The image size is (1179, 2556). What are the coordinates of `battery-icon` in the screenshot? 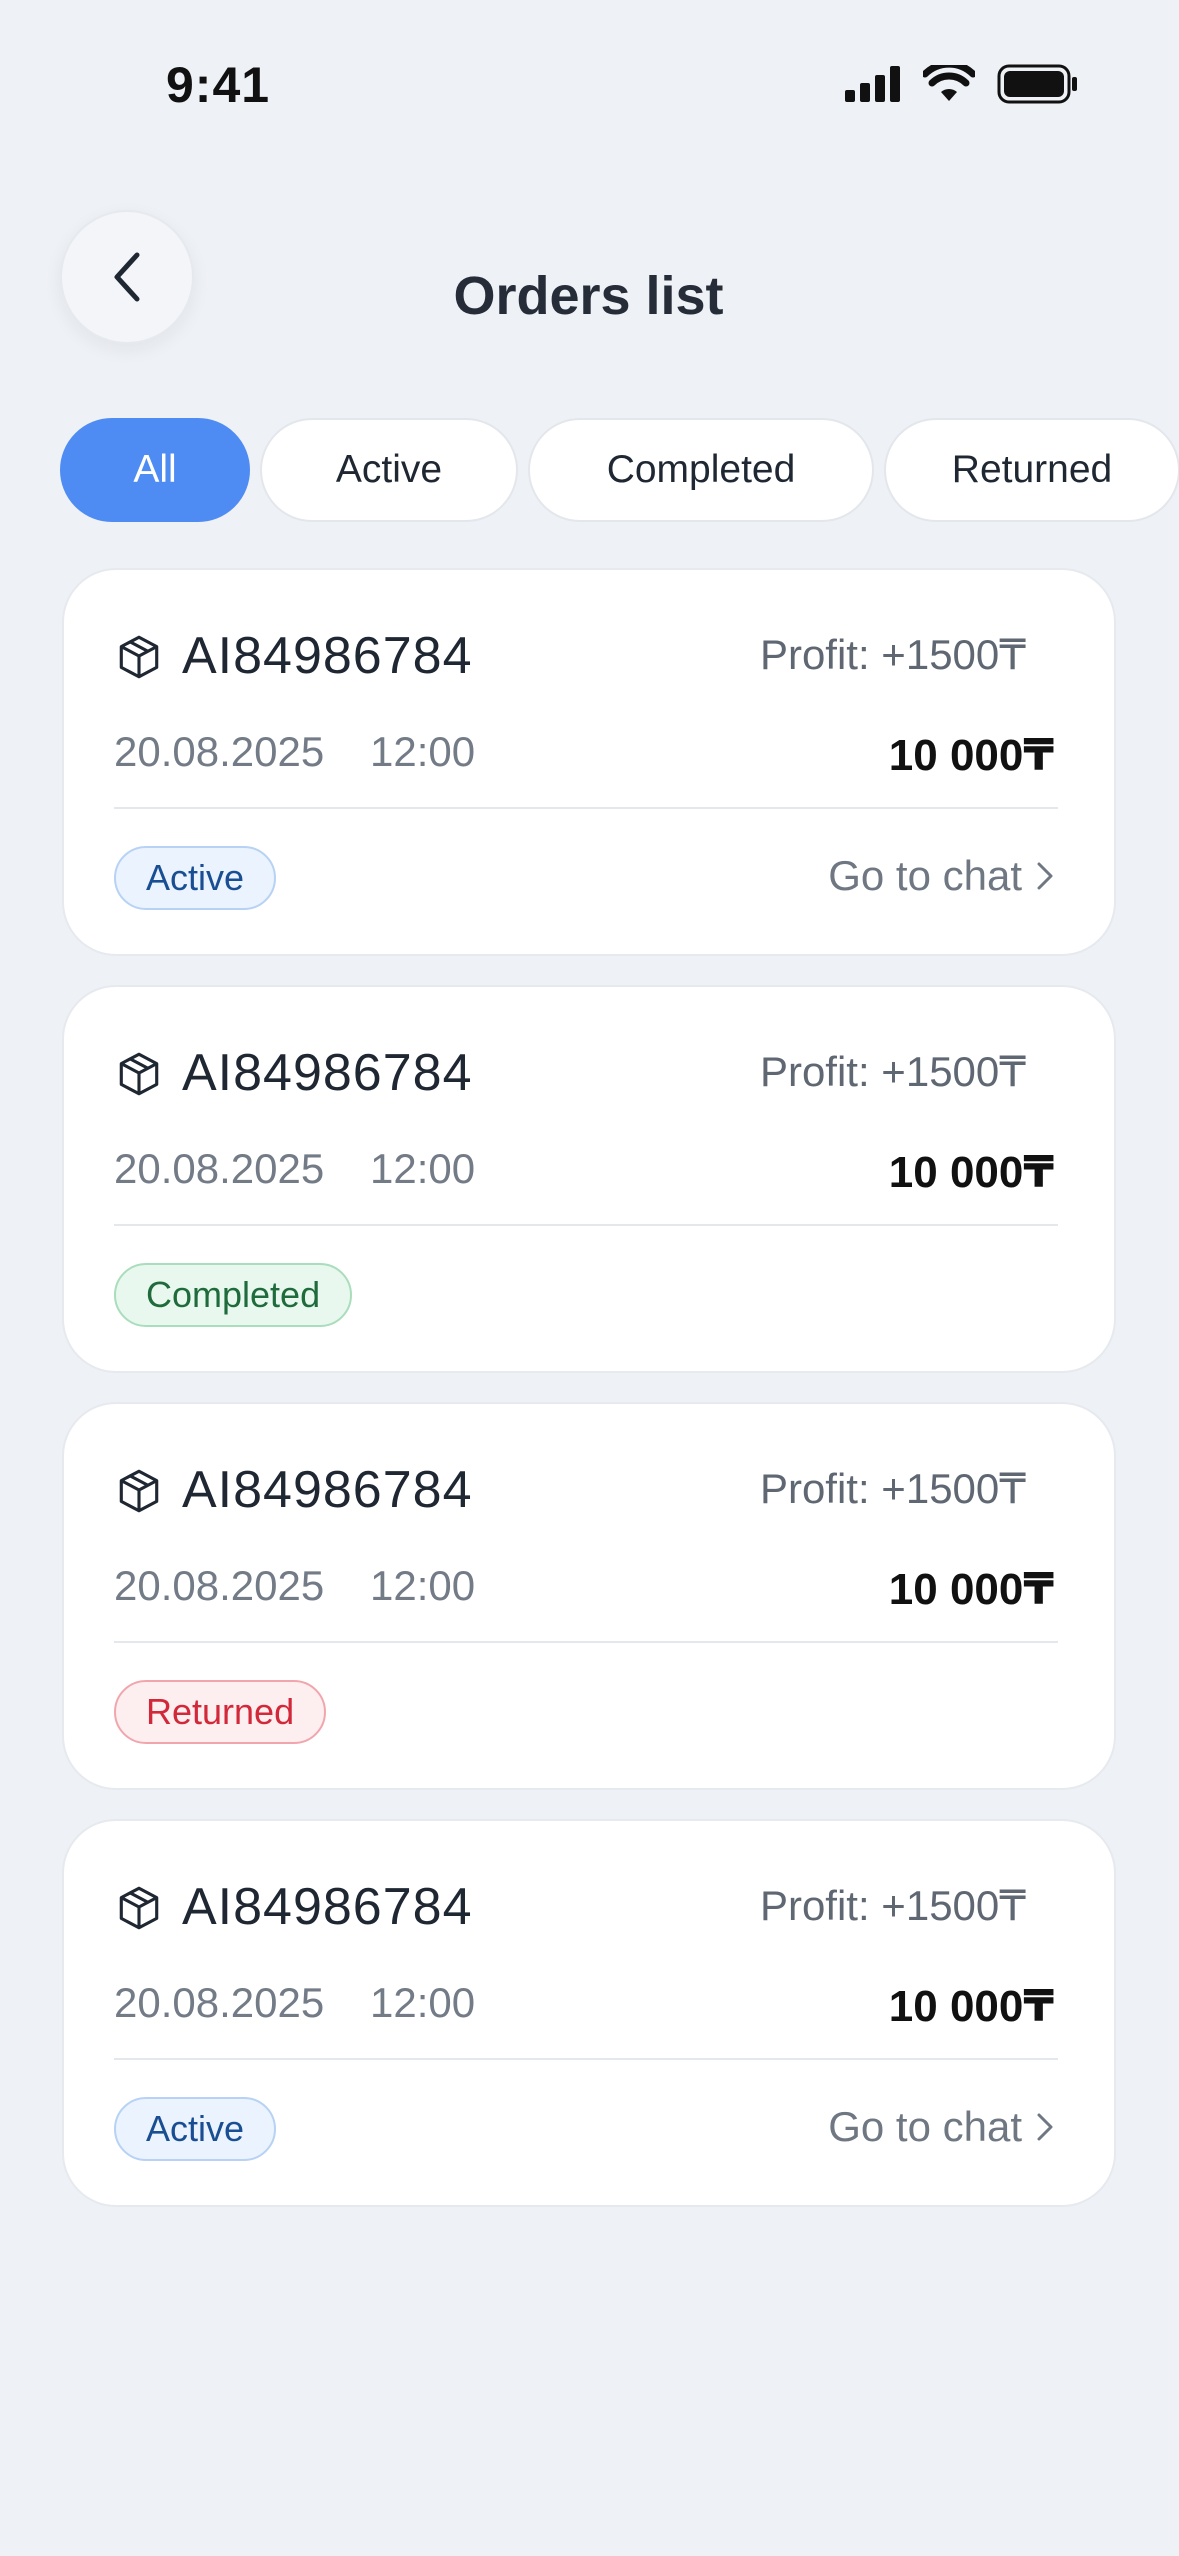 It's located at (1037, 84).